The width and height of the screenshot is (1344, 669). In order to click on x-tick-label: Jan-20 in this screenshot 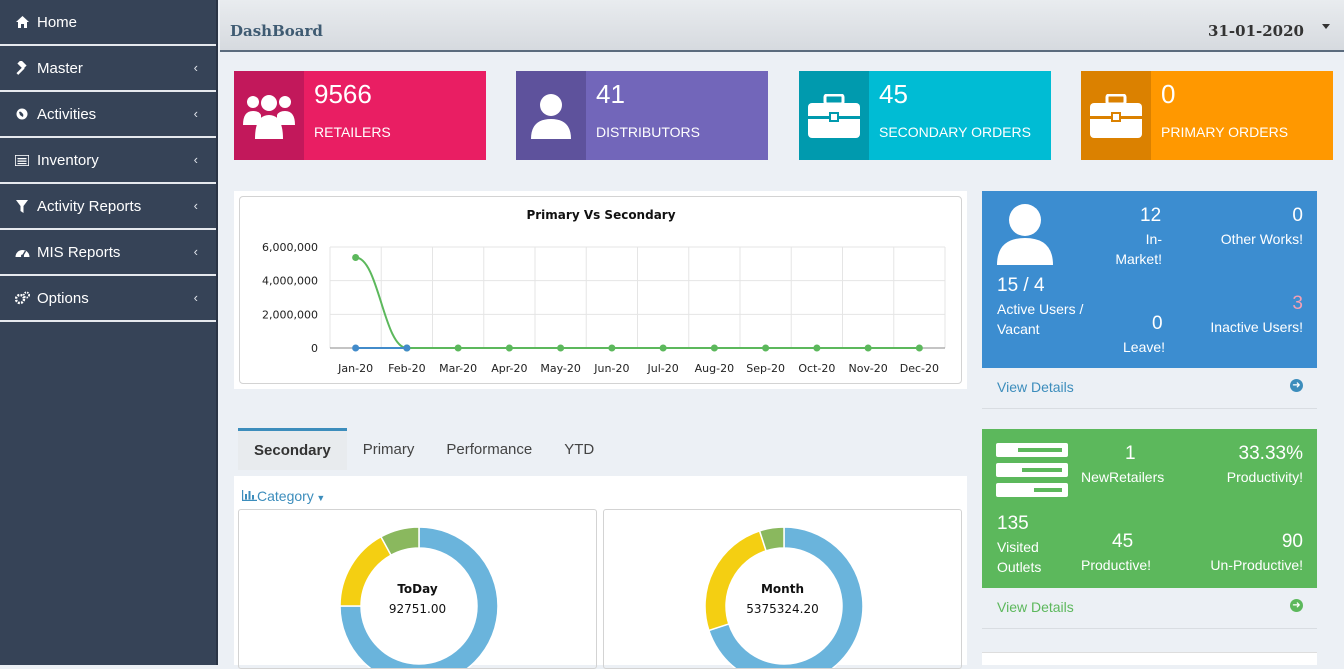, I will do `click(355, 368)`.